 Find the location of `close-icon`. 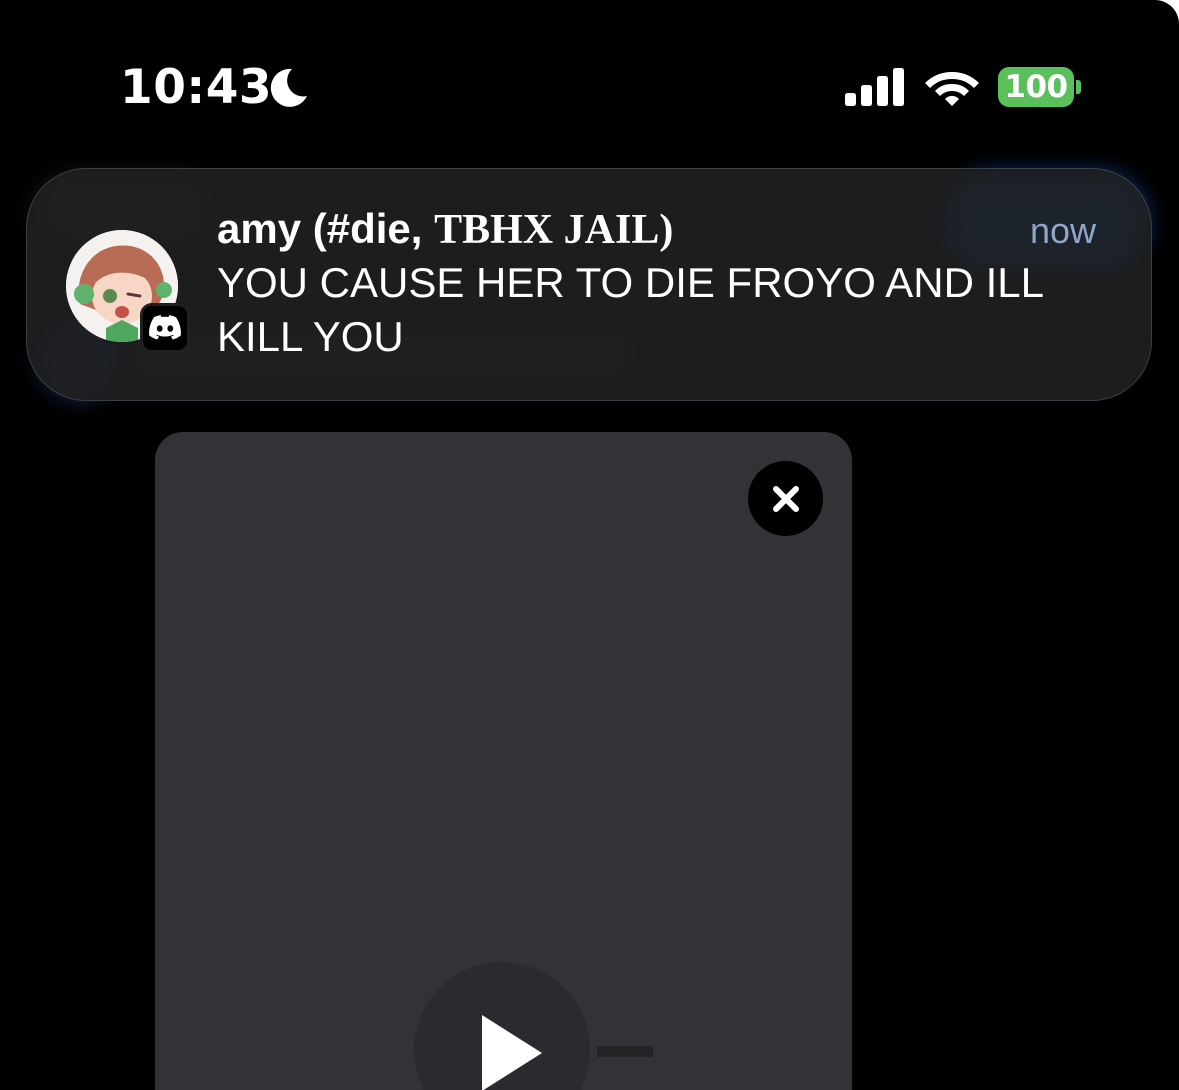

close-icon is located at coordinates (785, 498).